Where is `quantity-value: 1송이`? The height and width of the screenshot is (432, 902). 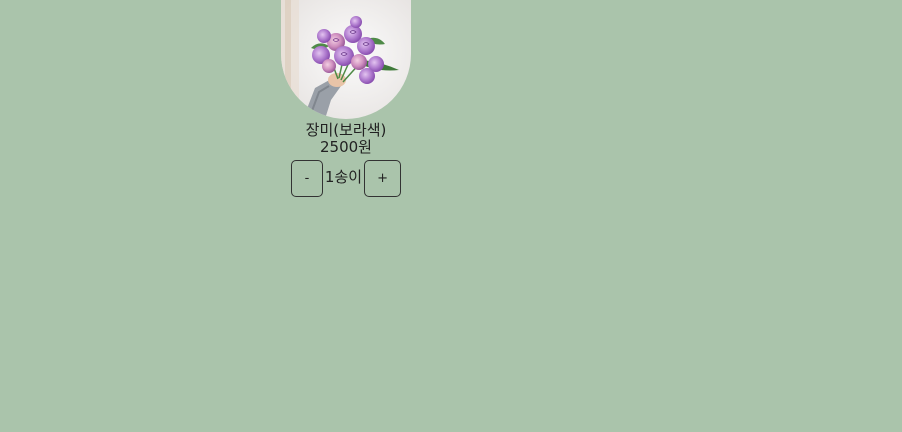
quantity-value: 1송이 is located at coordinates (343, 177).